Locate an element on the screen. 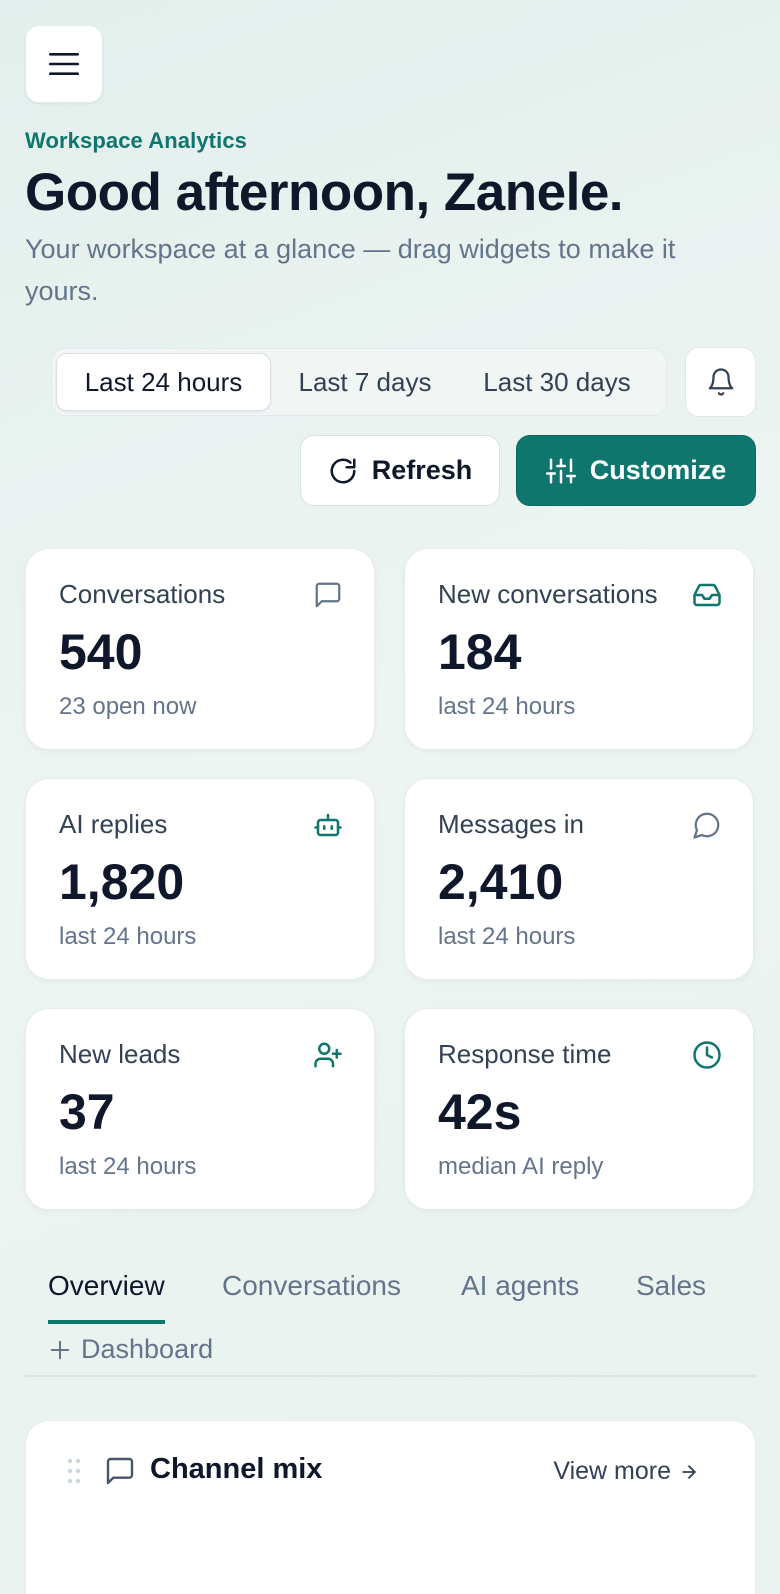  message-circle-icon is located at coordinates (707, 825).